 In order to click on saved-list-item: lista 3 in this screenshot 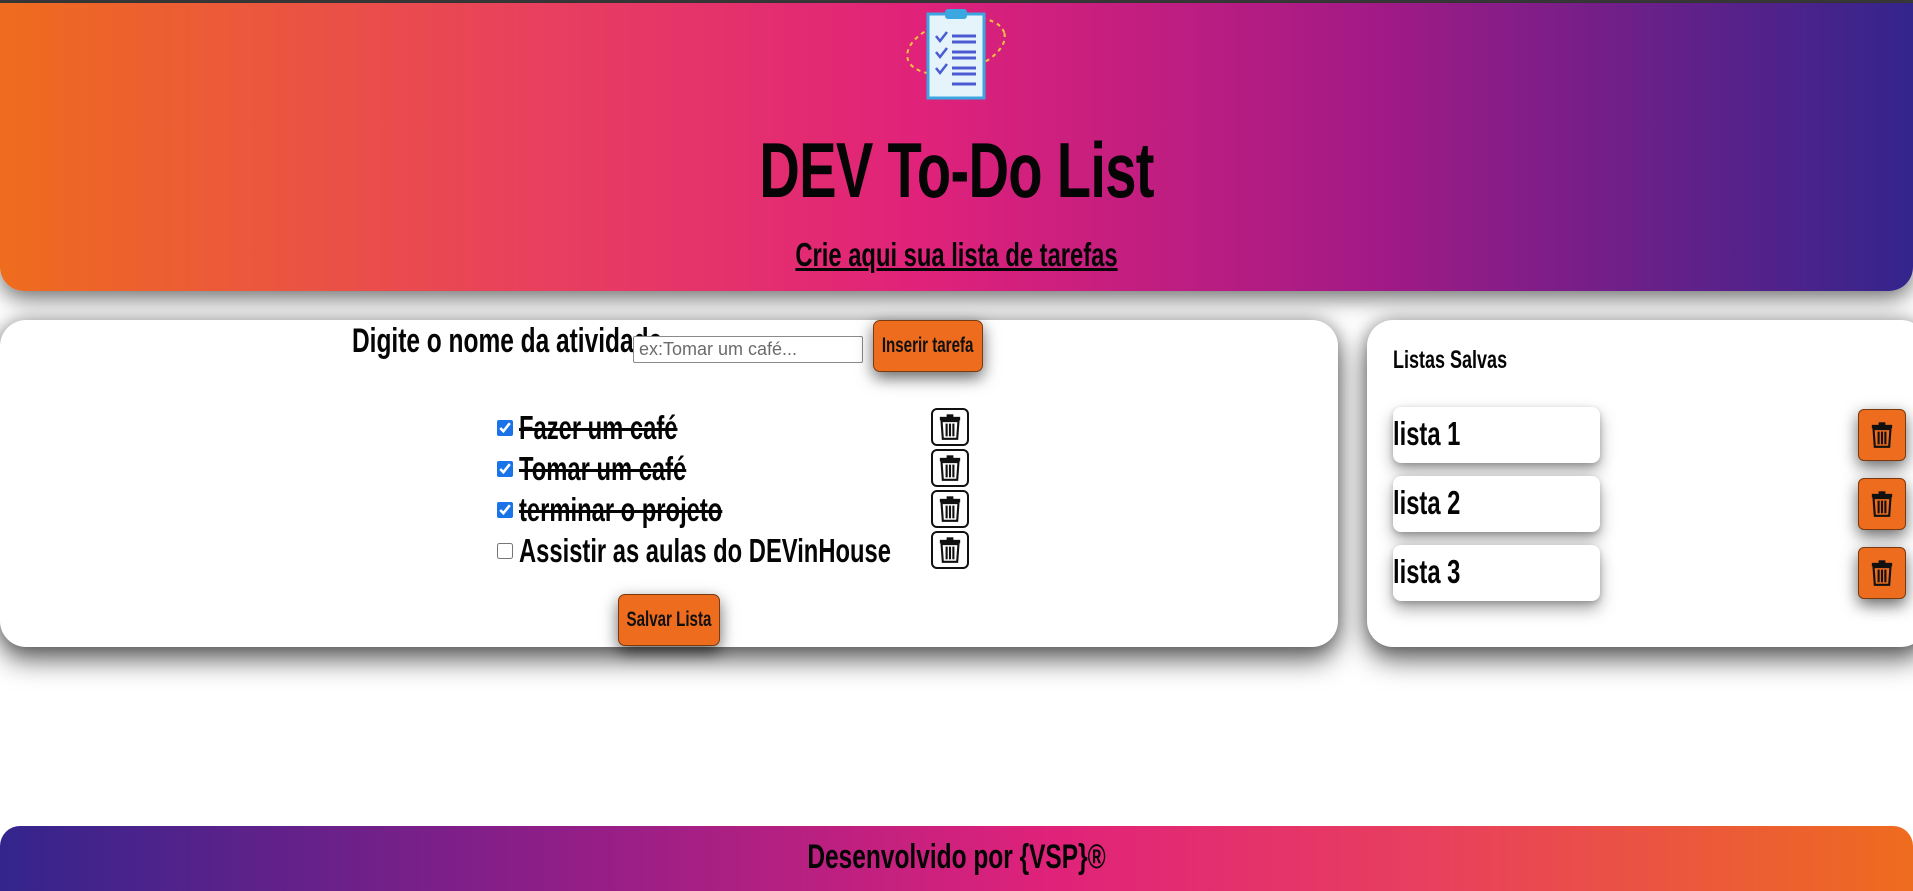, I will do `click(1496, 573)`.